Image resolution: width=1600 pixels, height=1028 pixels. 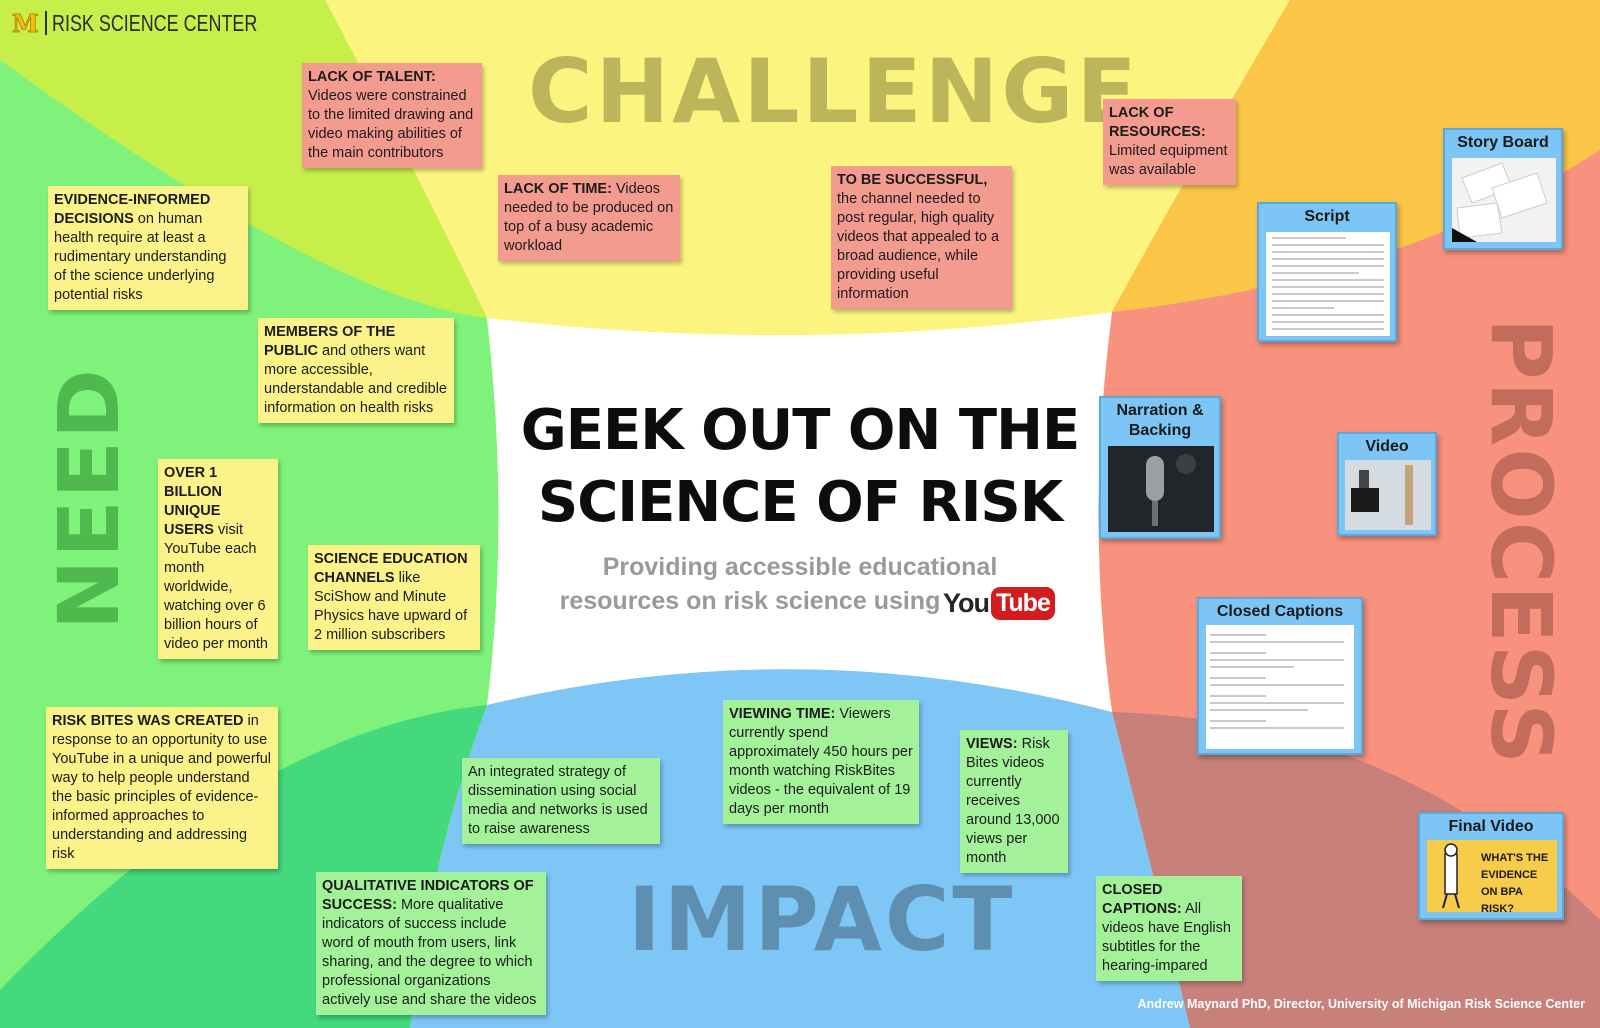 I want to click on card-final-video-title: Final Video, so click(x=1491, y=826).